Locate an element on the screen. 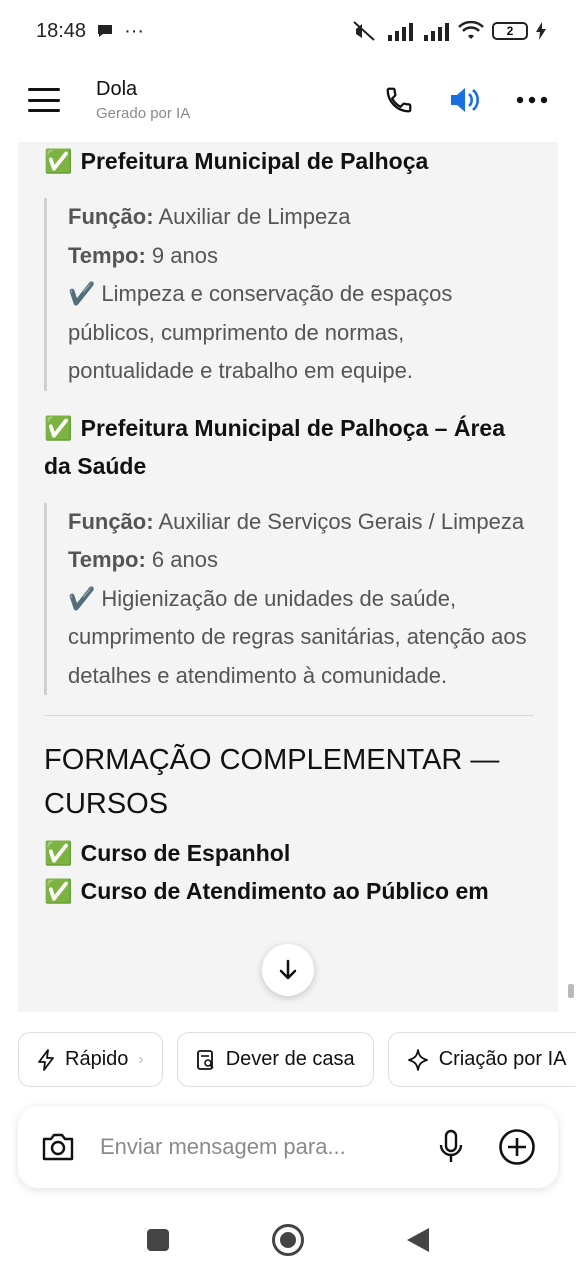  system-nav-bar is located at coordinates (288, 1240).